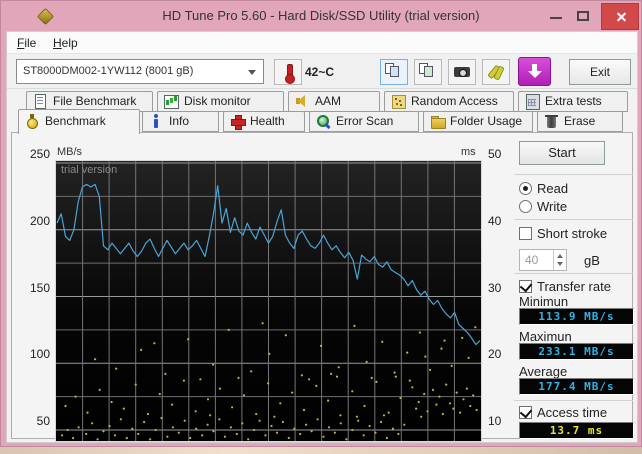 This screenshot has width=642, height=454. I want to click on short-stroke-checkbox, so click(525, 233).